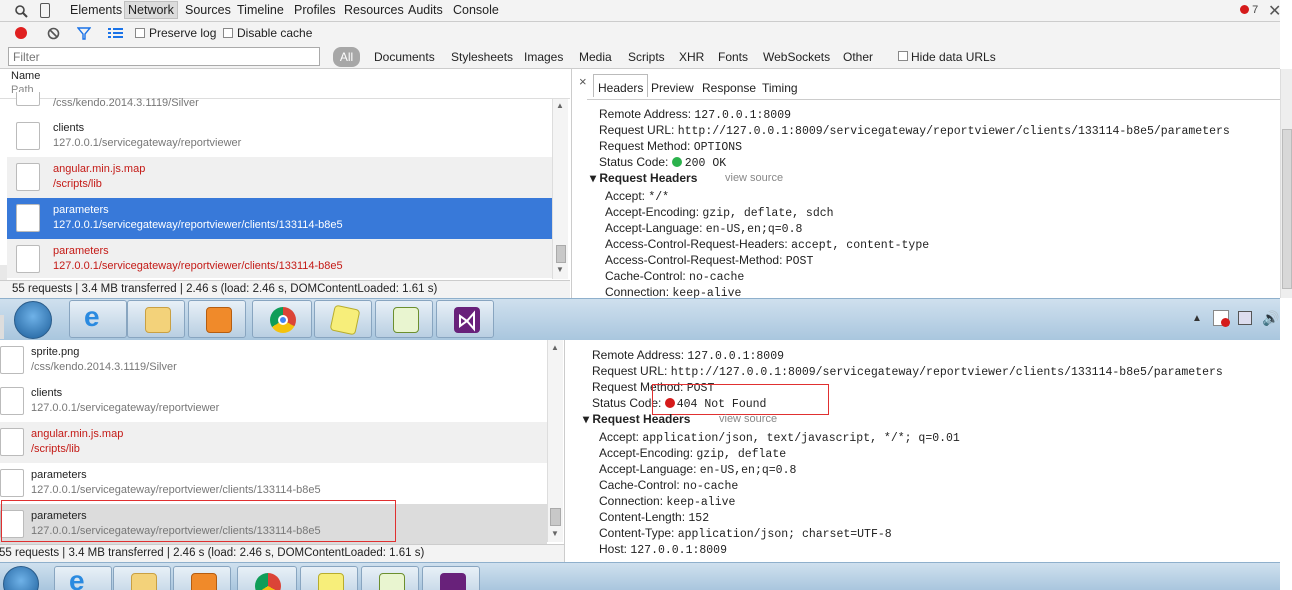 This screenshot has width=1292, height=590. What do you see at coordinates (53, 33) in the screenshot?
I see `clear-icon` at bounding box center [53, 33].